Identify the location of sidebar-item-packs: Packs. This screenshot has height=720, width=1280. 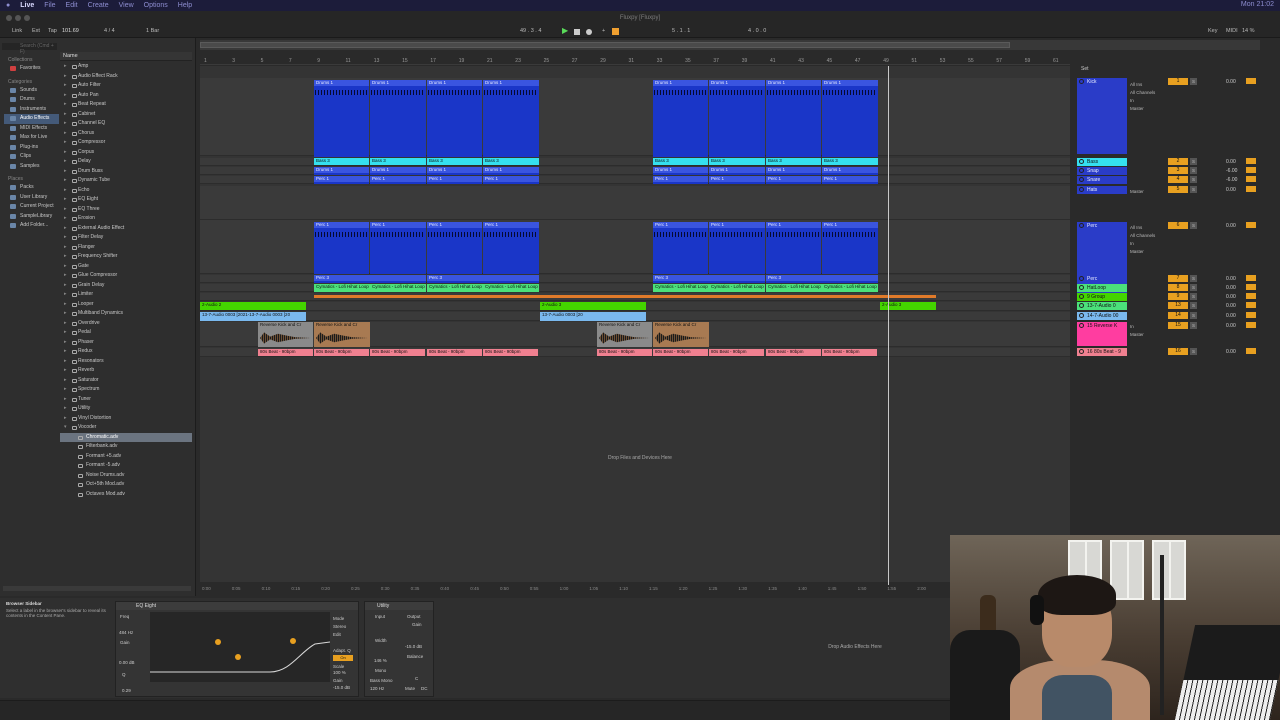
(31, 188).